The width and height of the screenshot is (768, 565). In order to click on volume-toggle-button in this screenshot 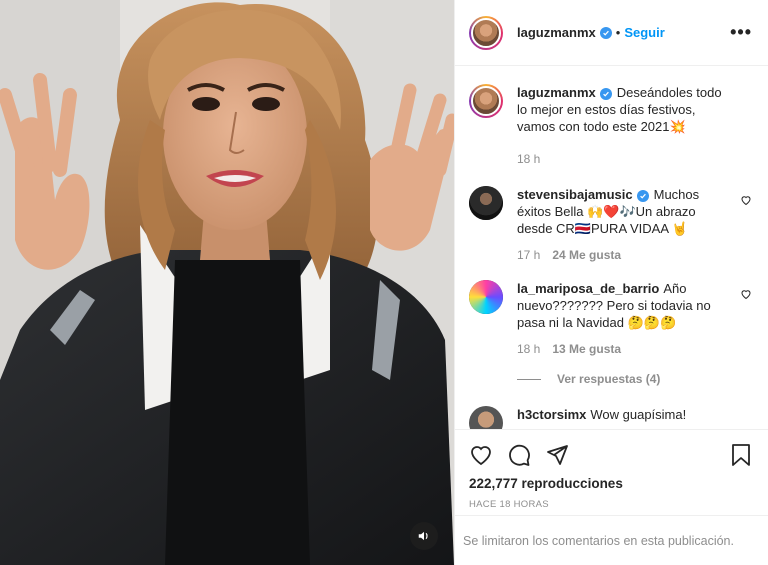, I will do `click(424, 536)`.